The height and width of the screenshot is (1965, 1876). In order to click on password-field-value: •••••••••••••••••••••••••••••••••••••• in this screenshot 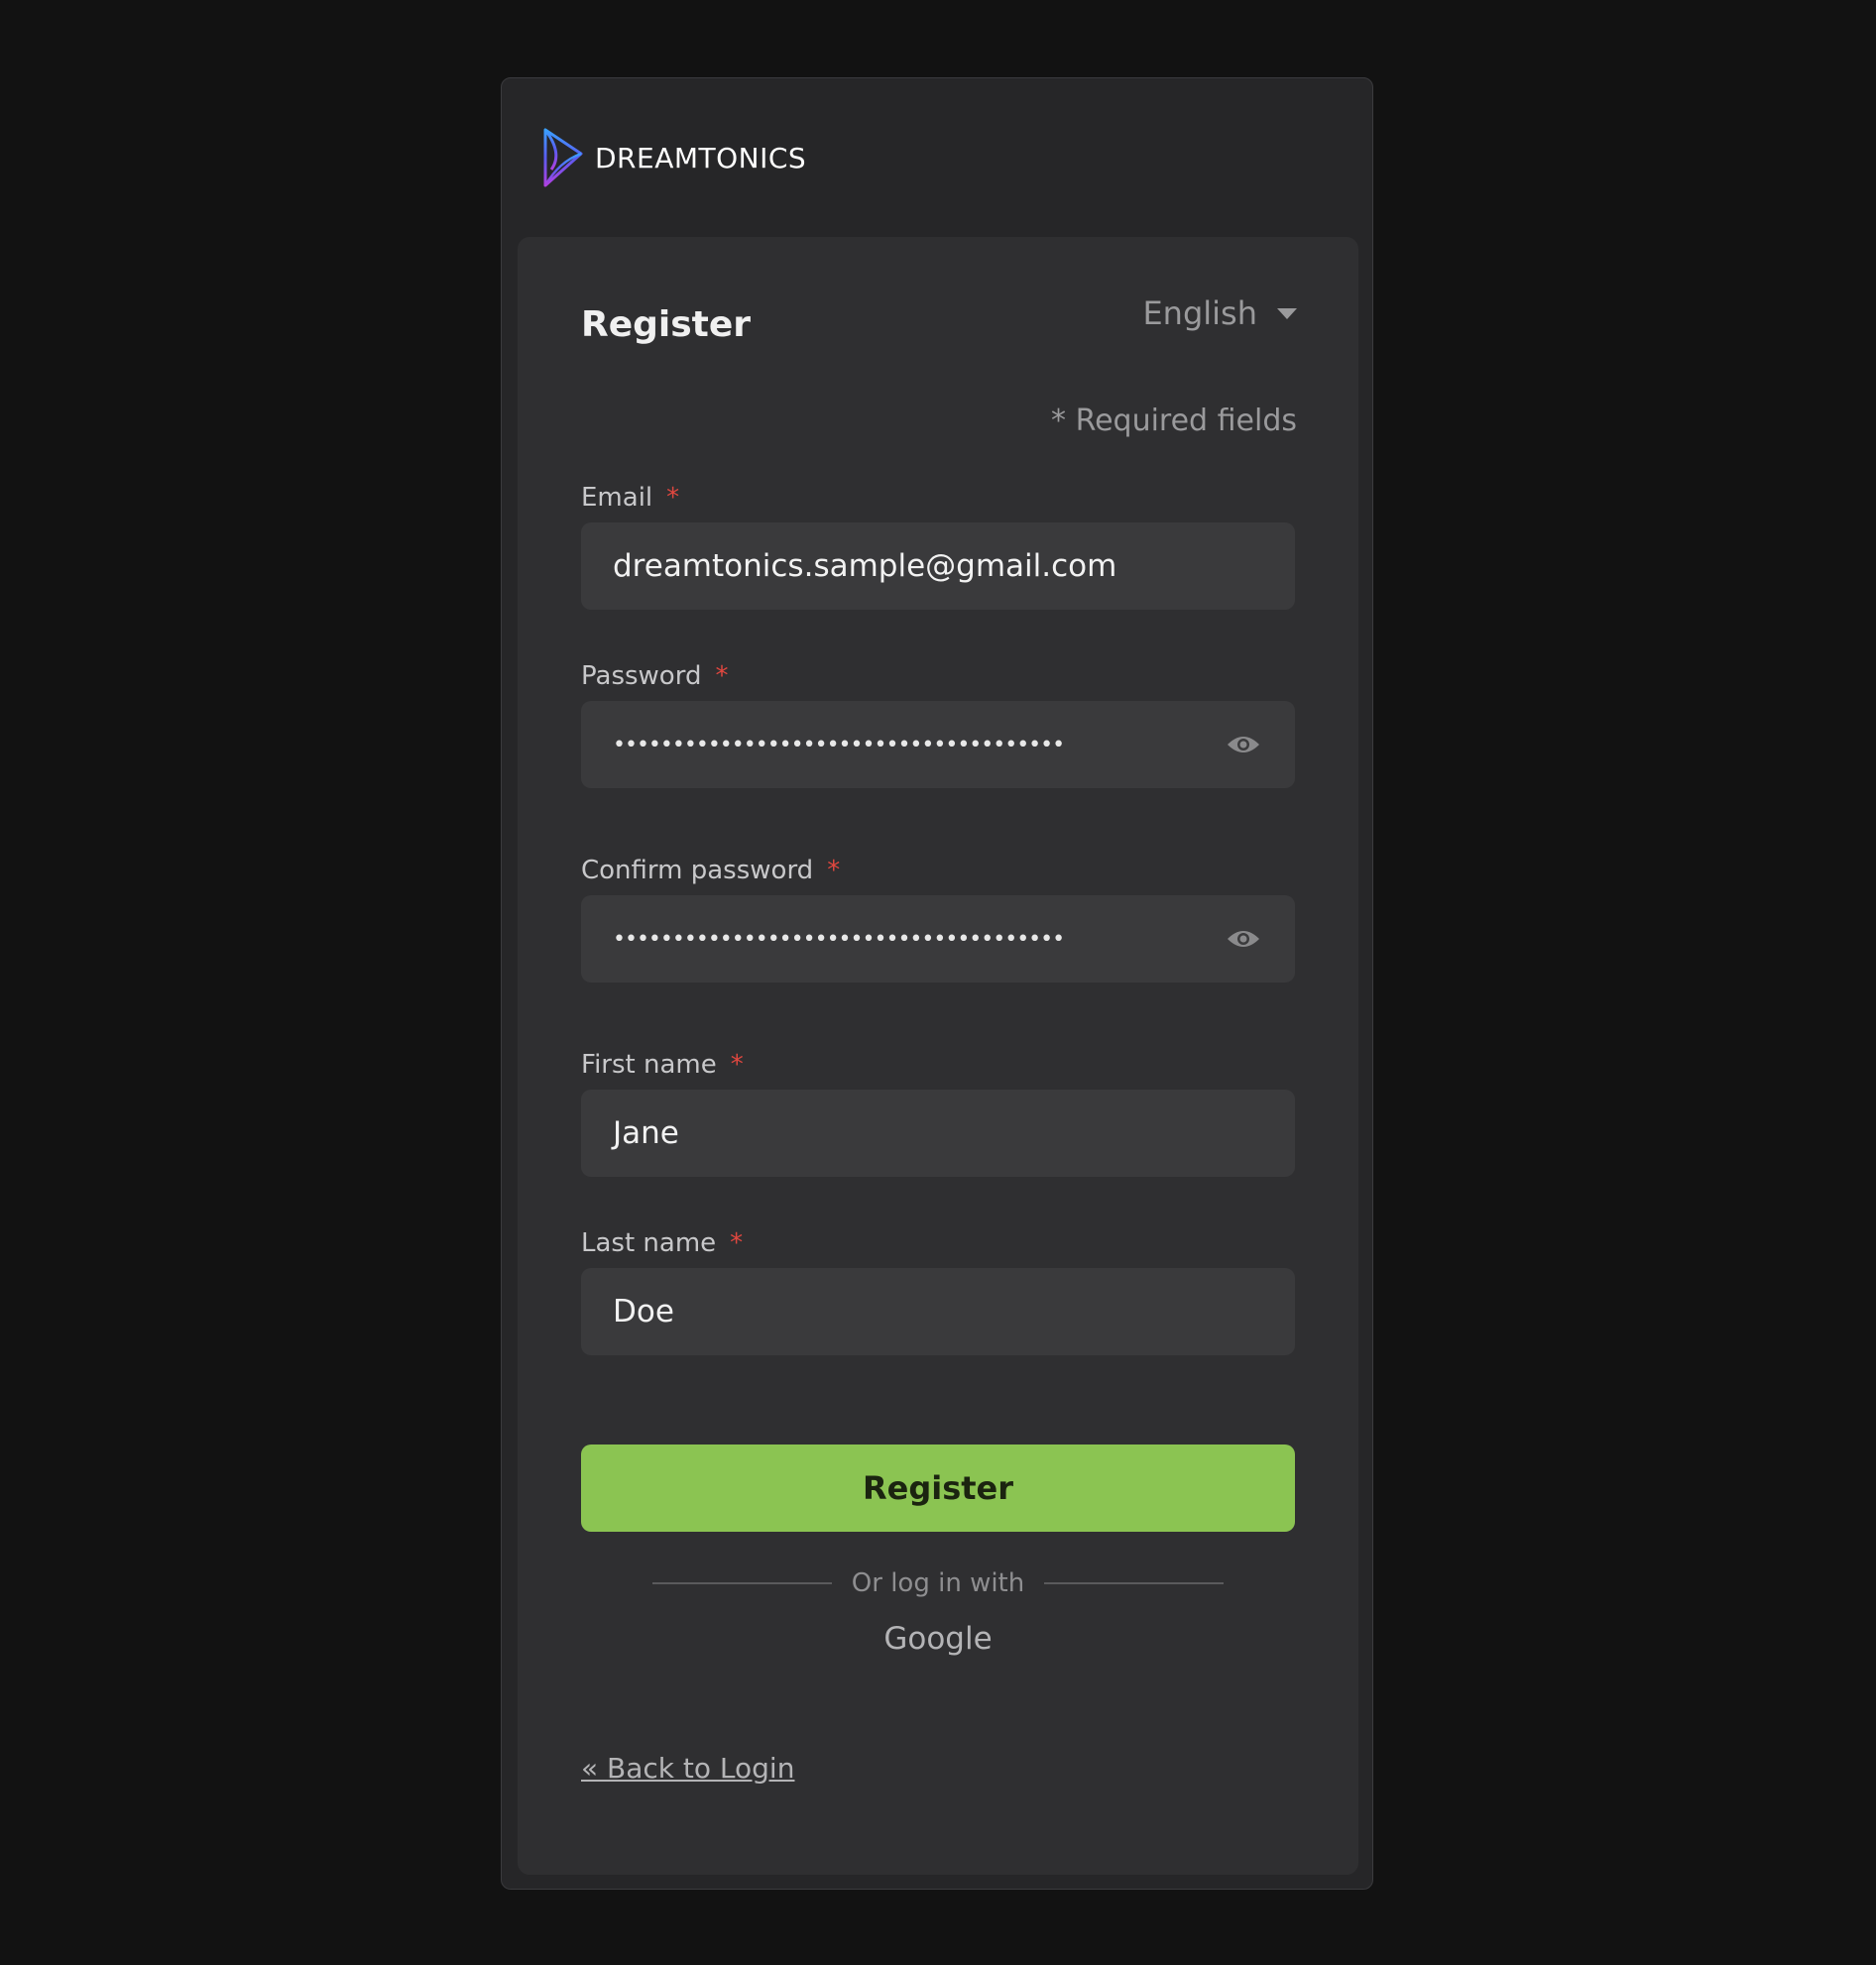, I will do `click(839, 744)`.